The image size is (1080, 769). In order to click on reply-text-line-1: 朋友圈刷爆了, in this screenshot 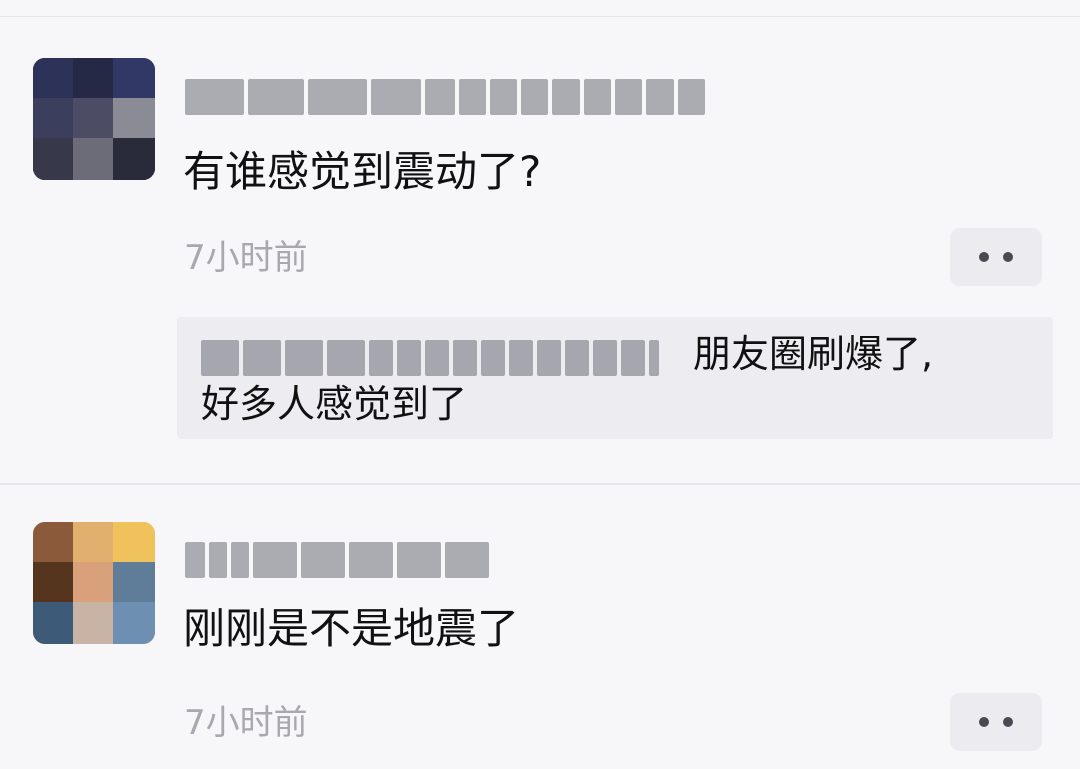, I will do `click(813, 354)`.